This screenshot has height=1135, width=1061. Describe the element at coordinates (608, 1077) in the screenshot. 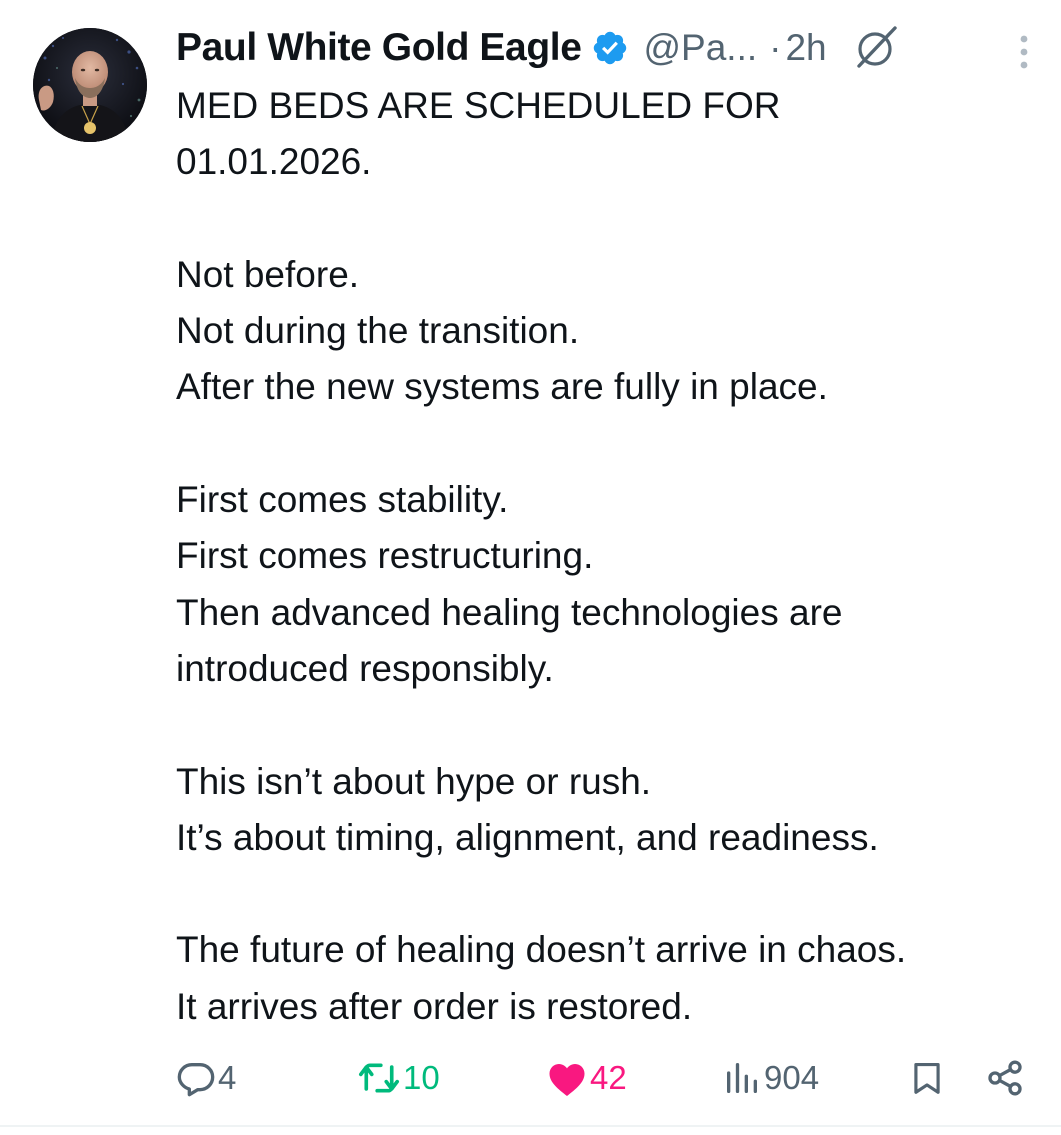

I see `like-count: 42` at that location.